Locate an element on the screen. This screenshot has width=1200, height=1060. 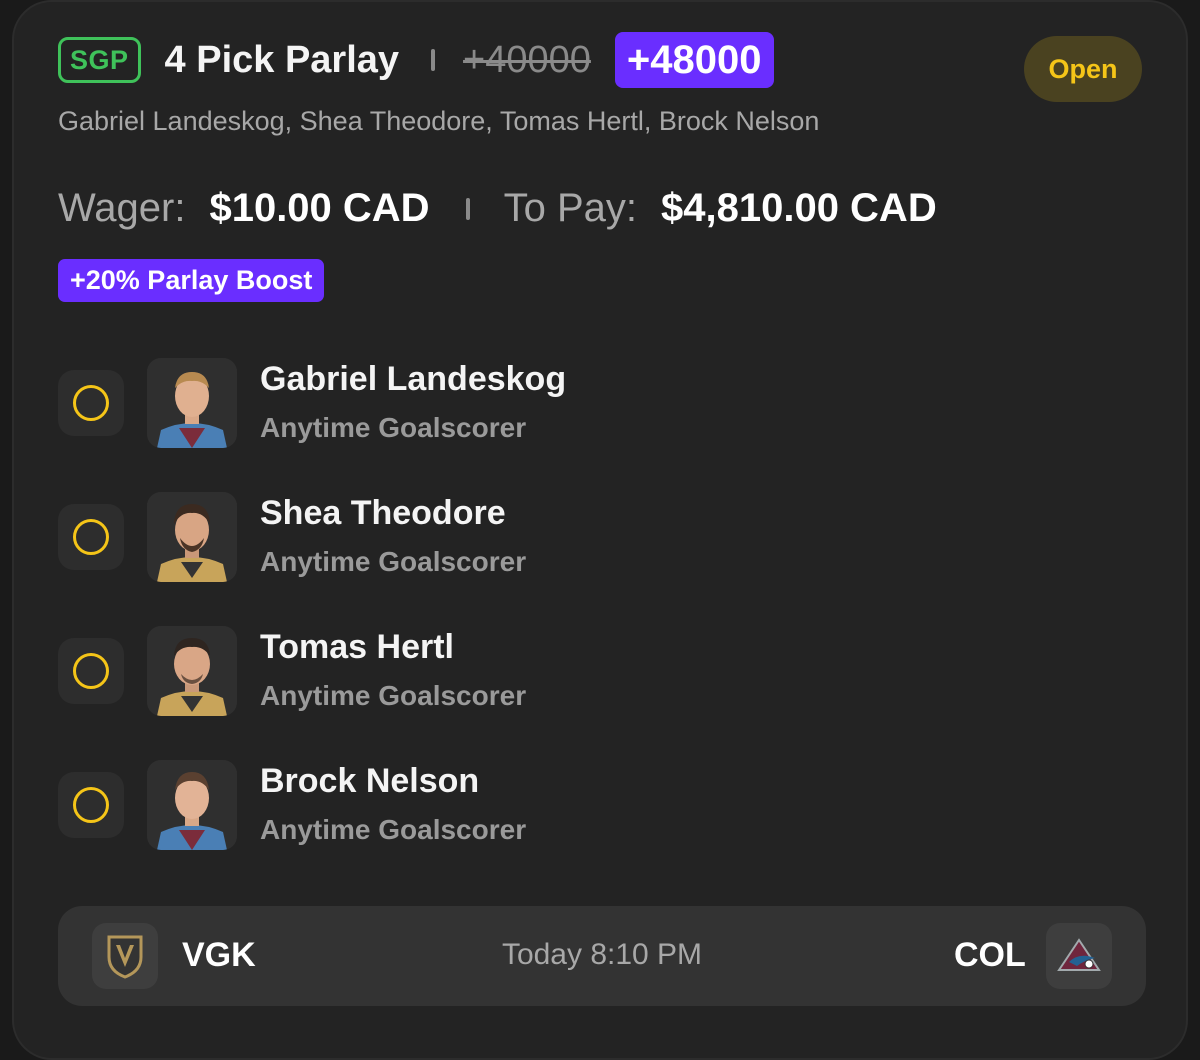
player-name: Brock Nelson is located at coordinates (370, 781).